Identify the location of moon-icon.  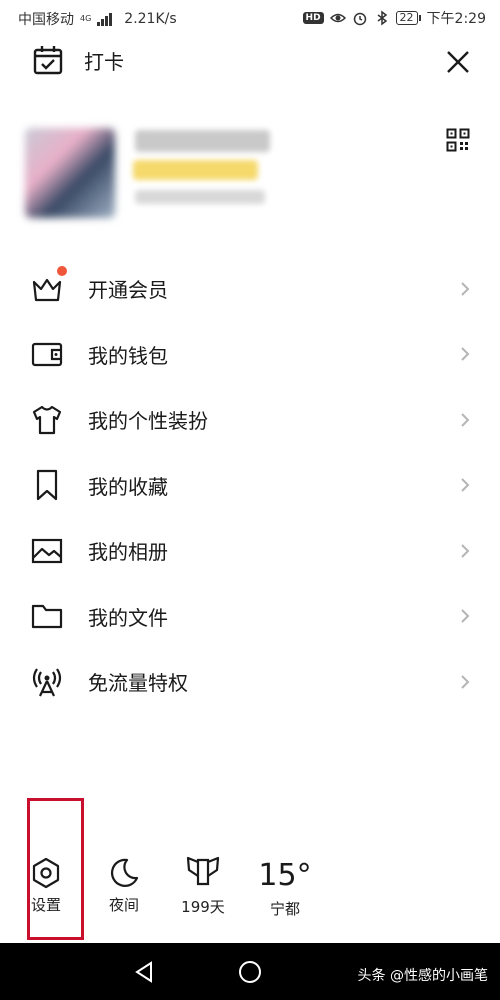
(124, 872).